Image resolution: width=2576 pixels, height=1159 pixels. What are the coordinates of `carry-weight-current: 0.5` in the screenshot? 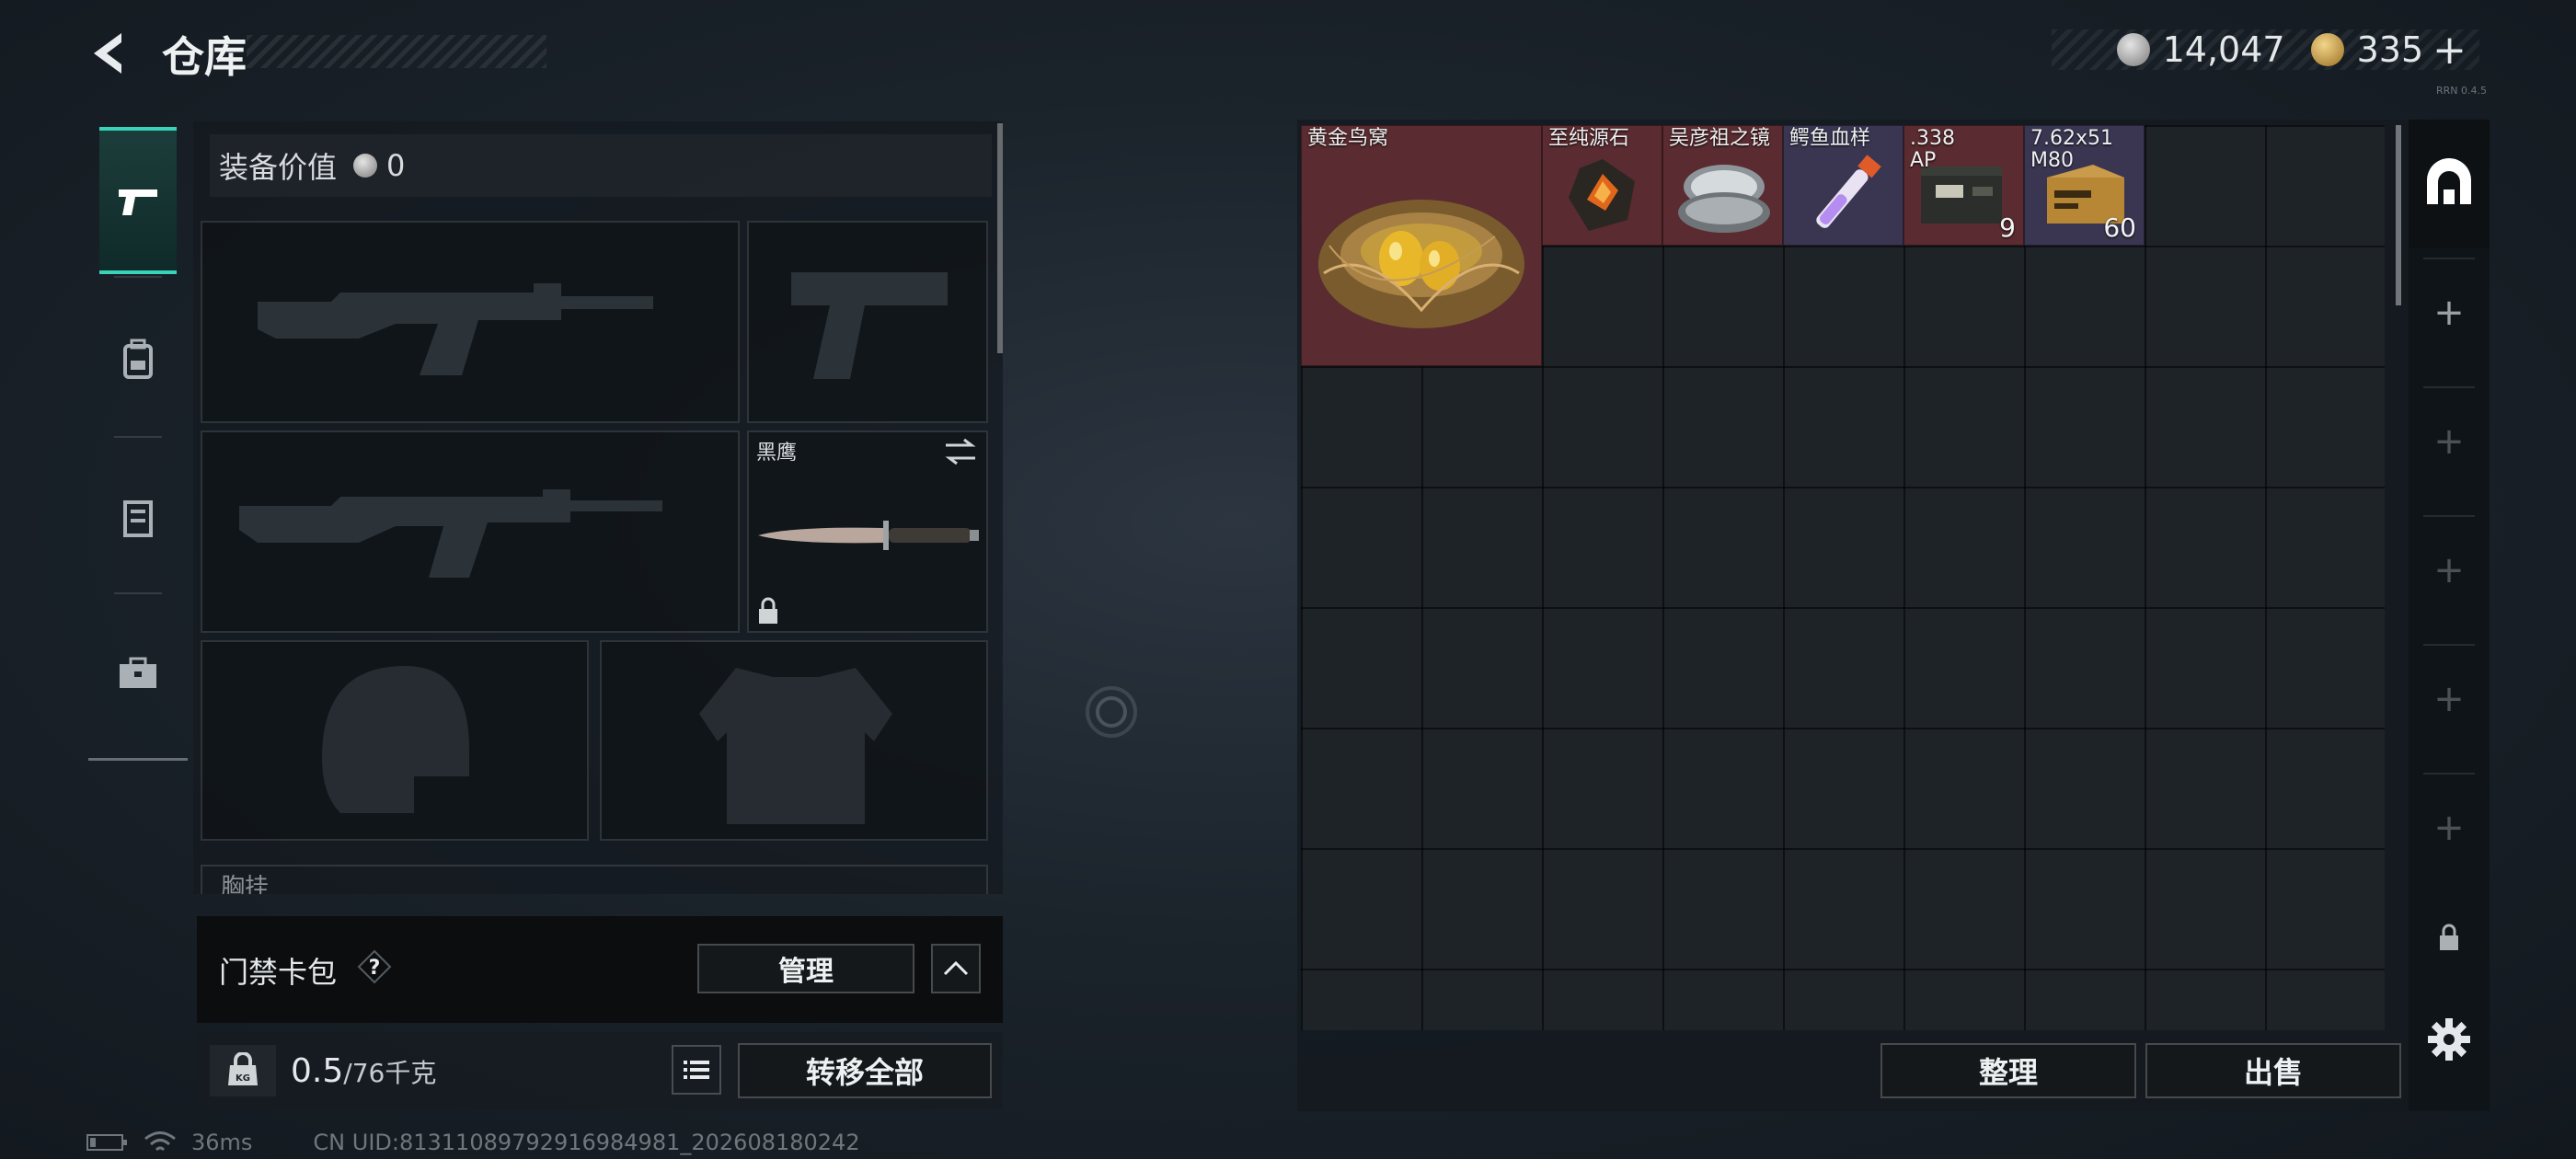 It's located at (317, 1071).